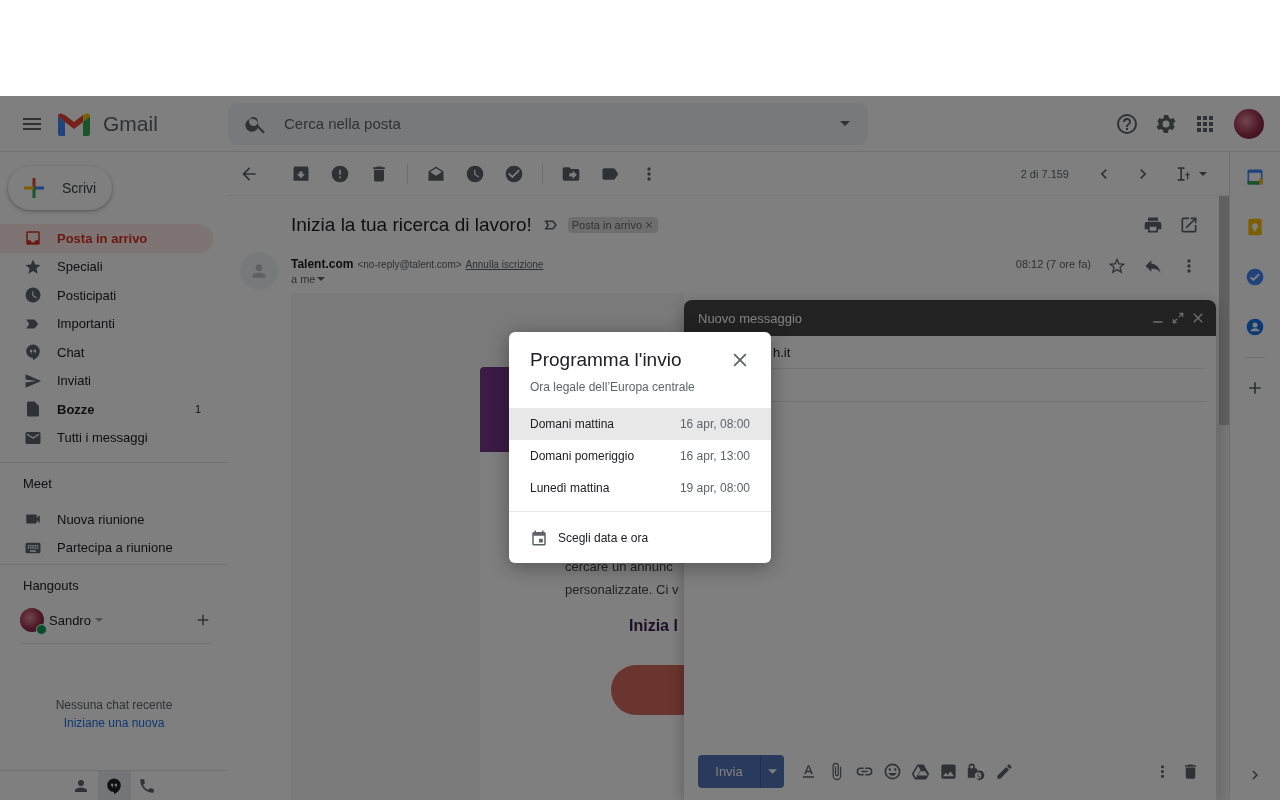 The image size is (1280, 800). What do you see at coordinates (948, 771) in the screenshot?
I see `image-icon` at bounding box center [948, 771].